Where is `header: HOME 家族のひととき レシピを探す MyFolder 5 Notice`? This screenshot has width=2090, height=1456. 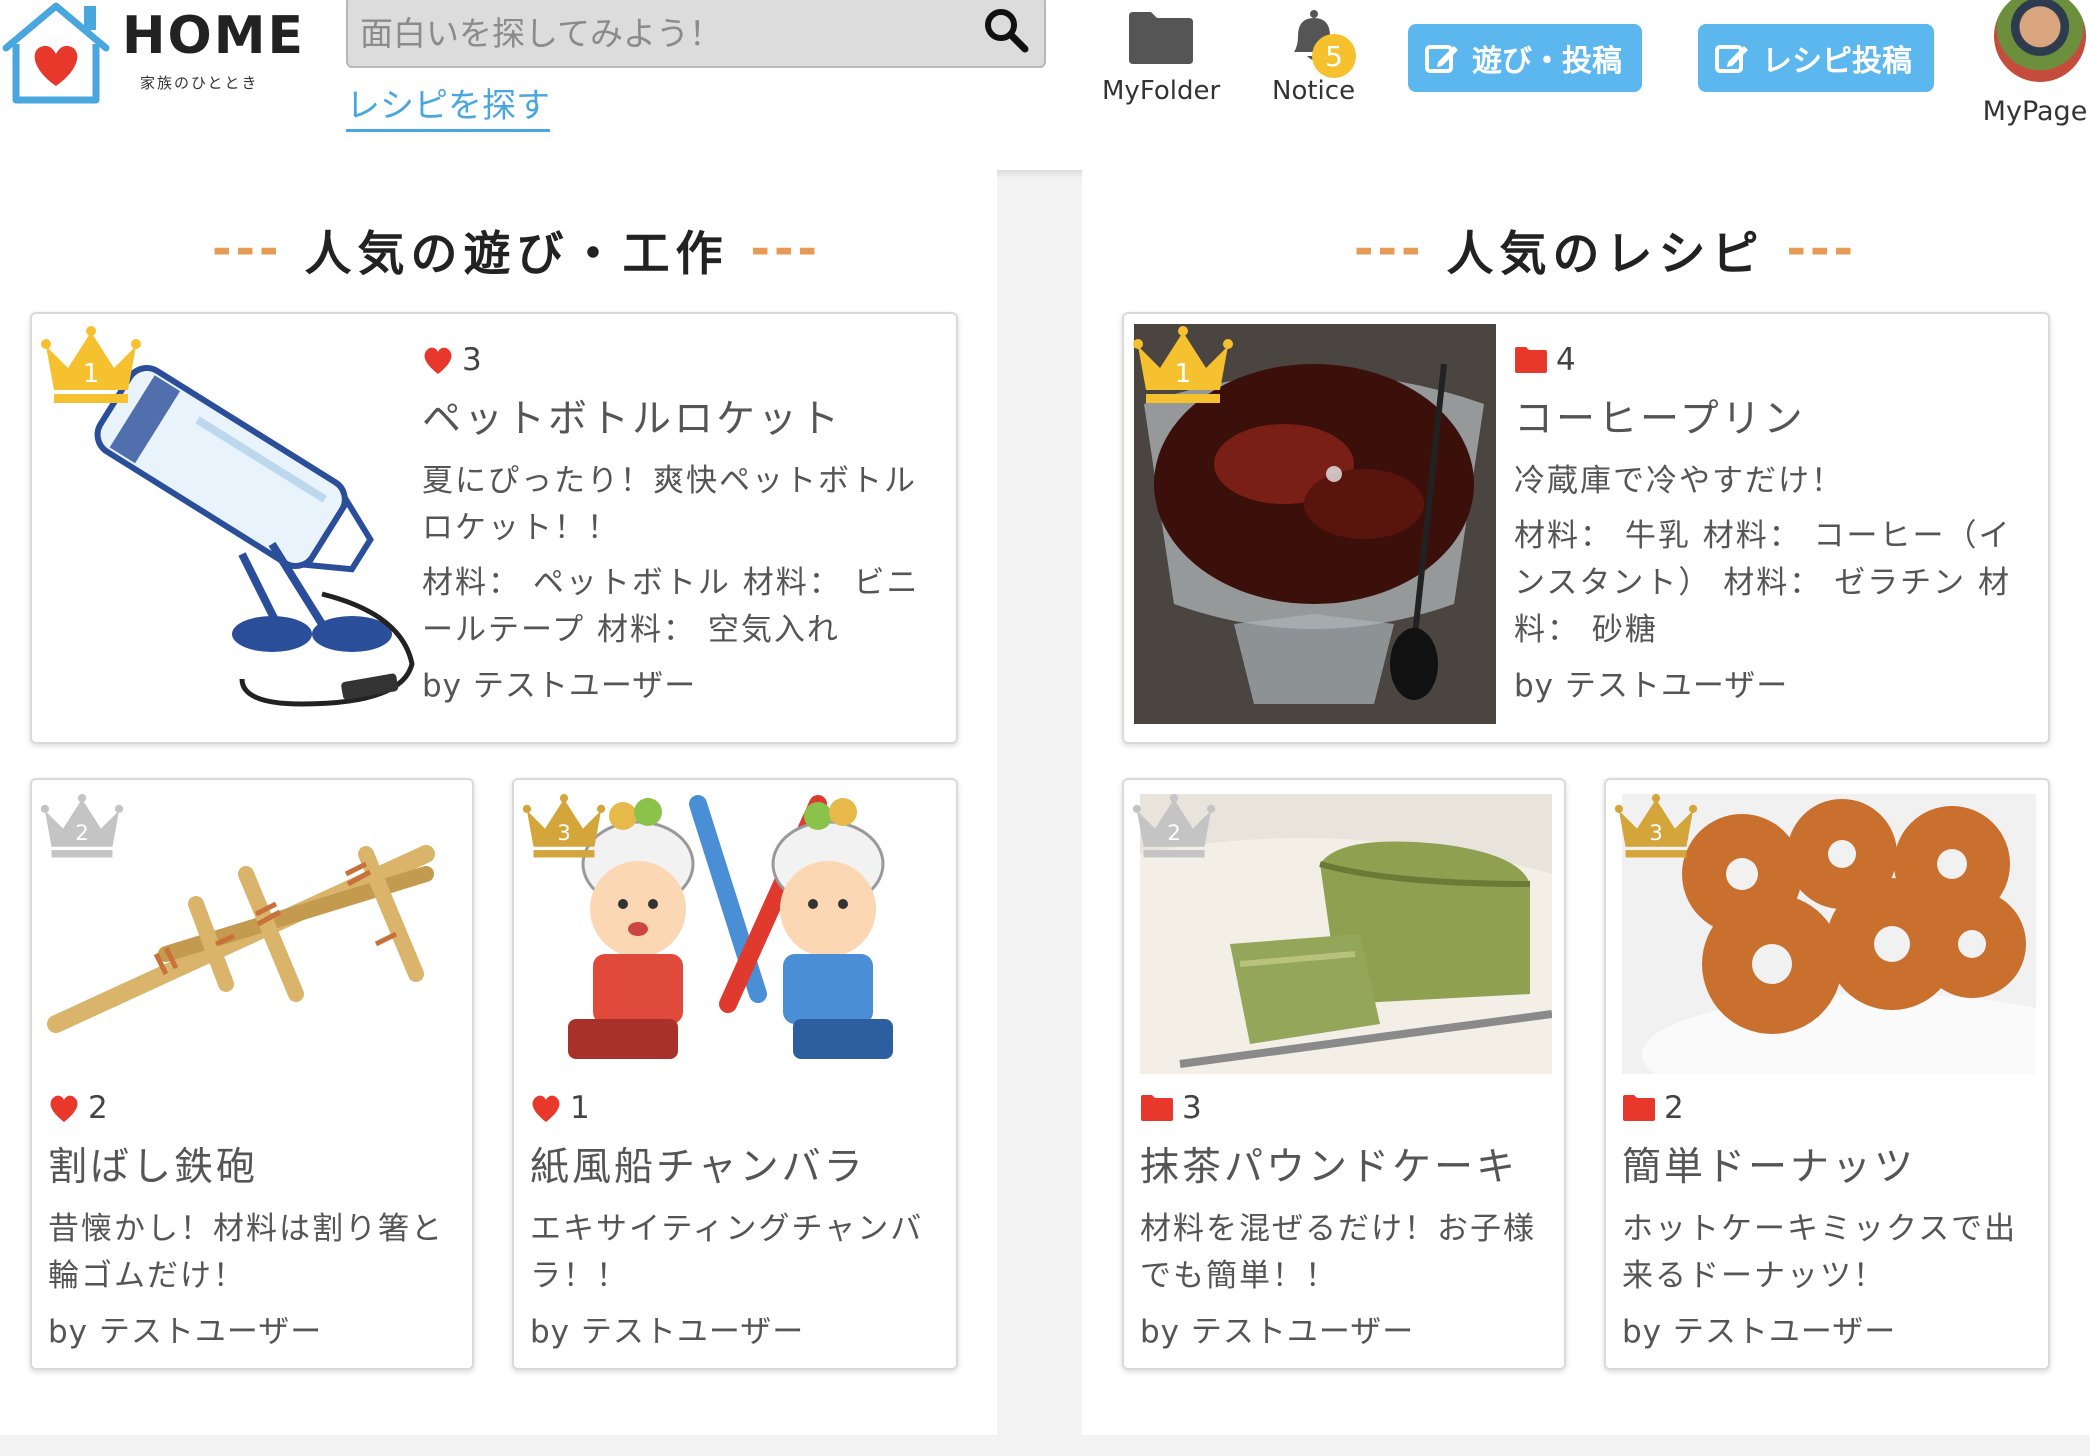 header: HOME 家族のひととき レシピを探す MyFolder 5 Notice is located at coordinates (1045, 85).